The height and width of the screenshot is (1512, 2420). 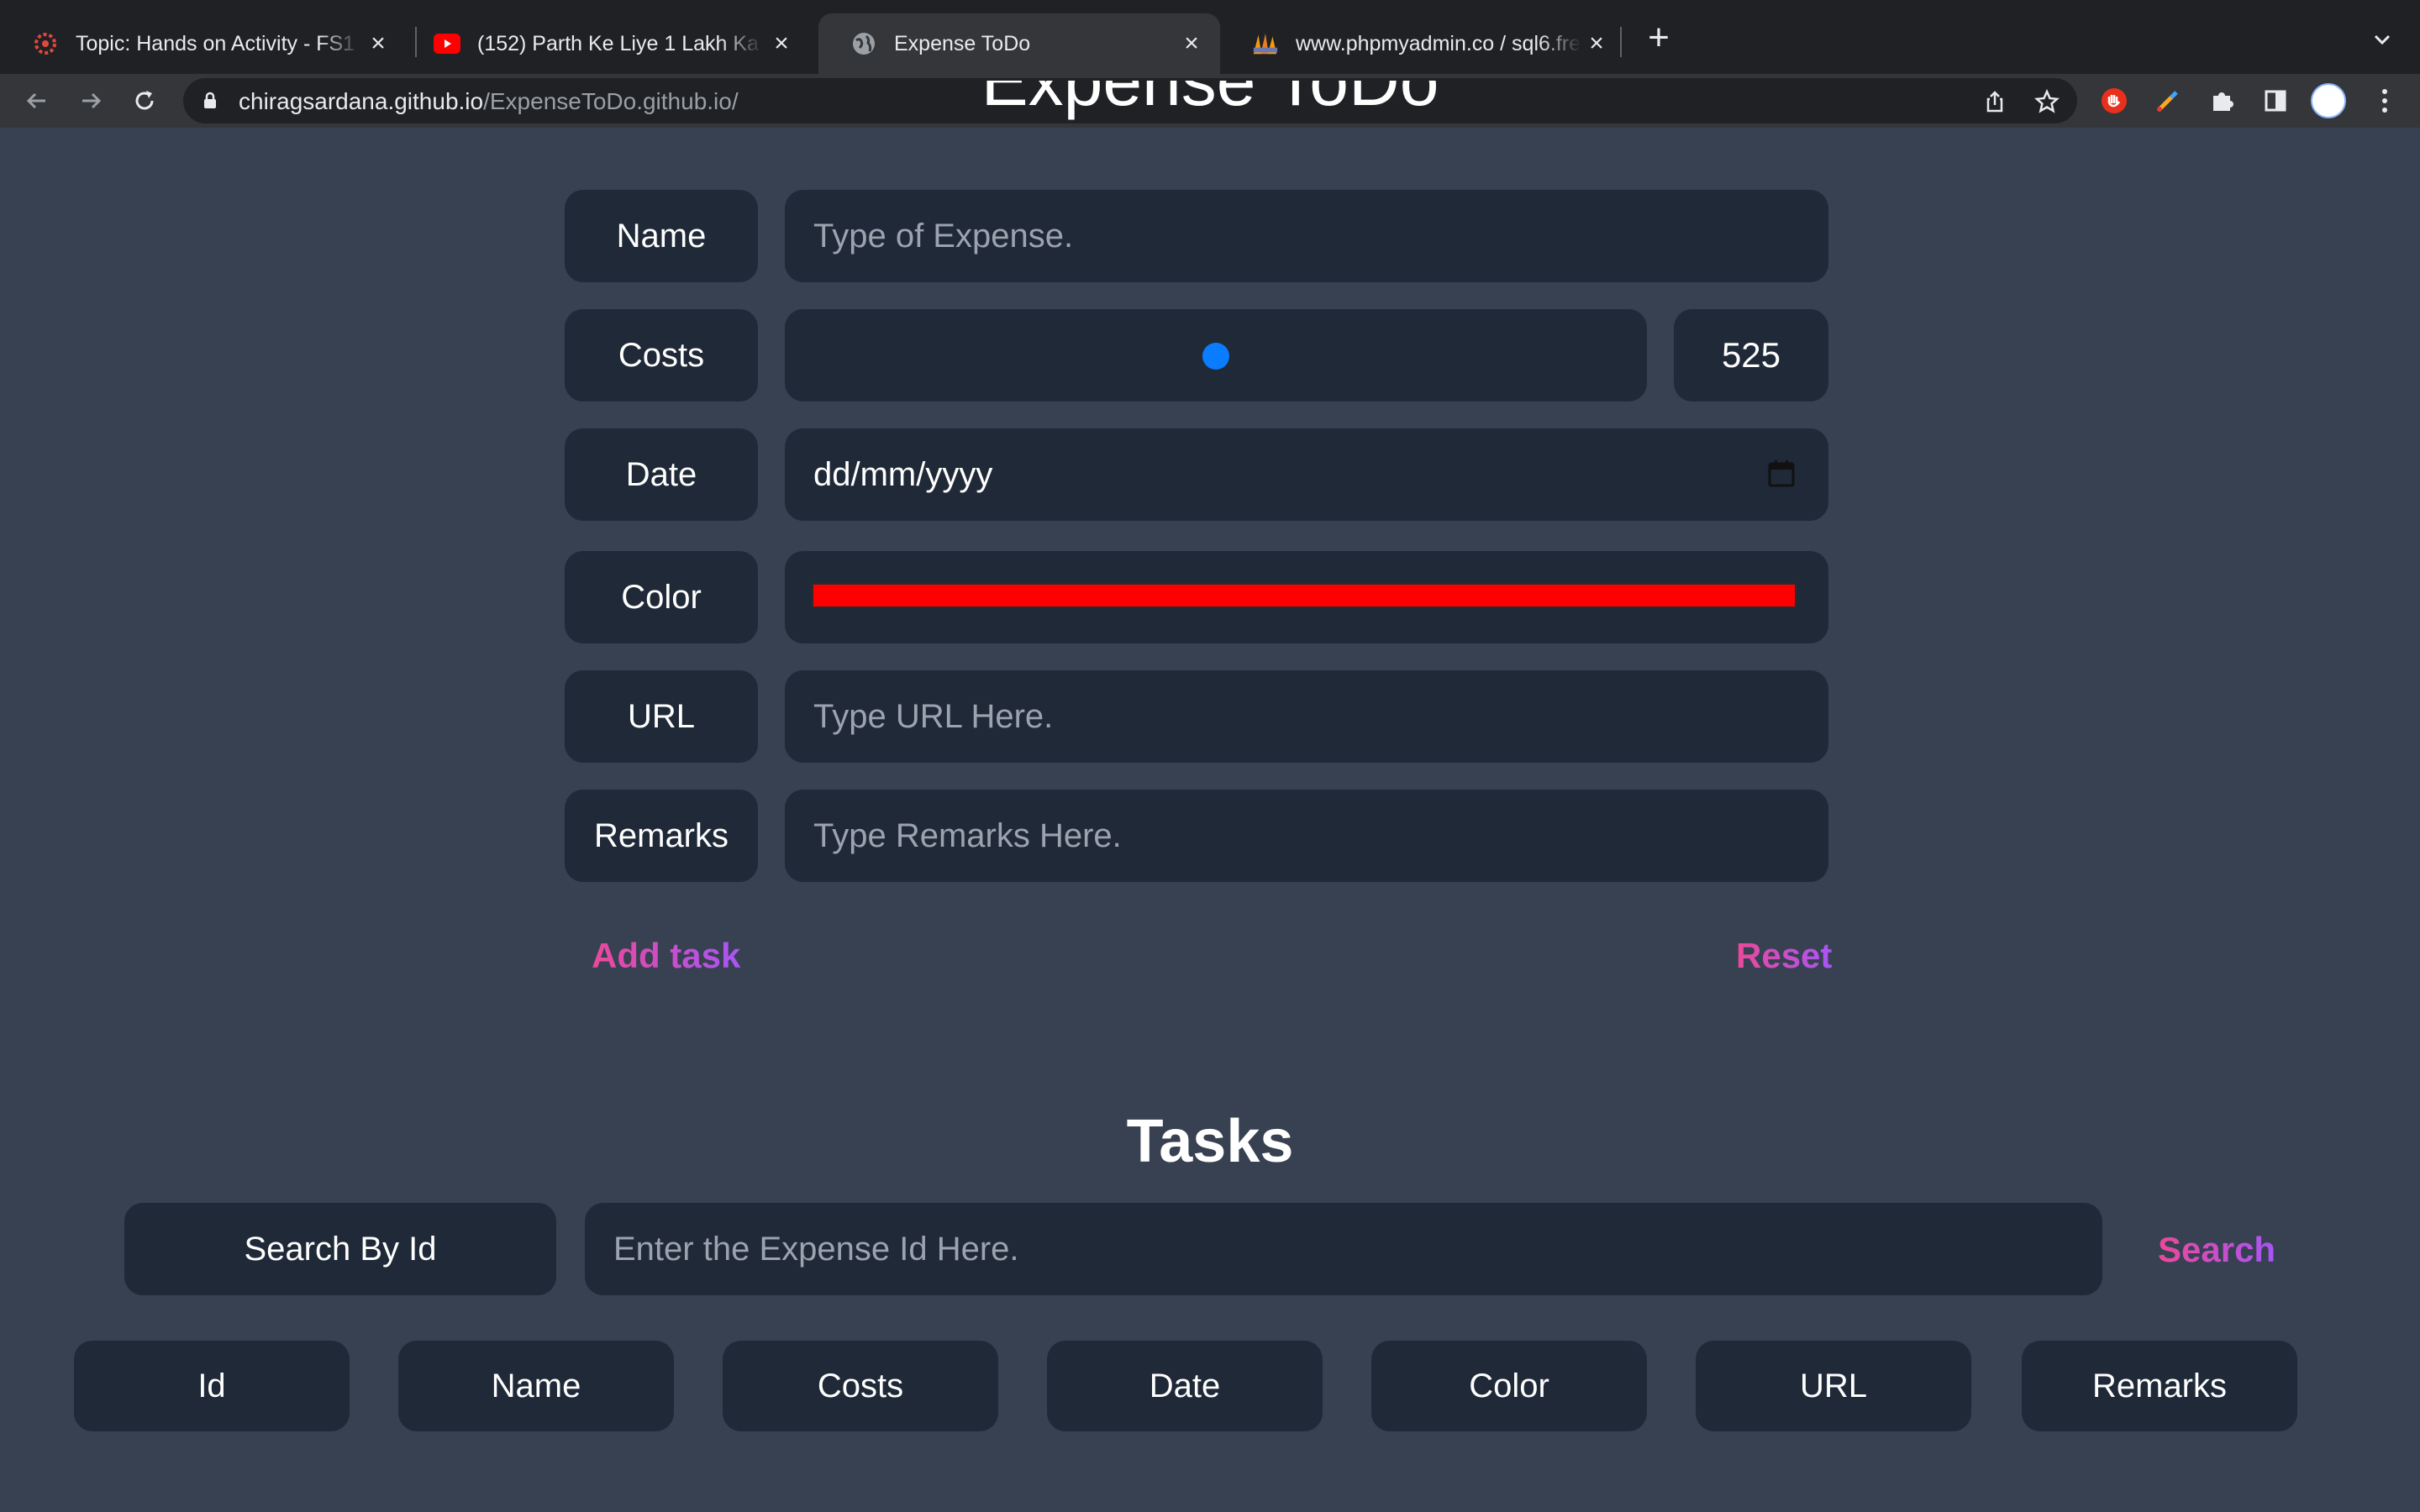 I want to click on name-label: Name, so click(x=661, y=236).